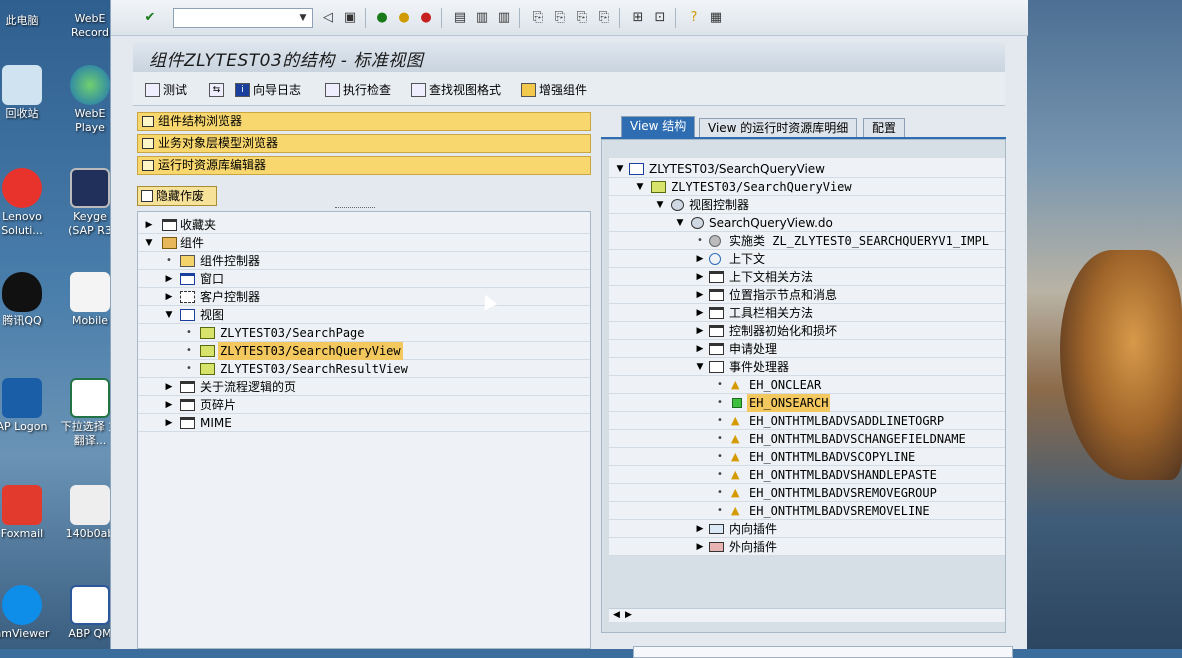 The image size is (1182, 658). What do you see at coordinates (554, 90) in the screenshot?
I see `enhance-component-button: 增强组件` at bounding box center [554, 90].